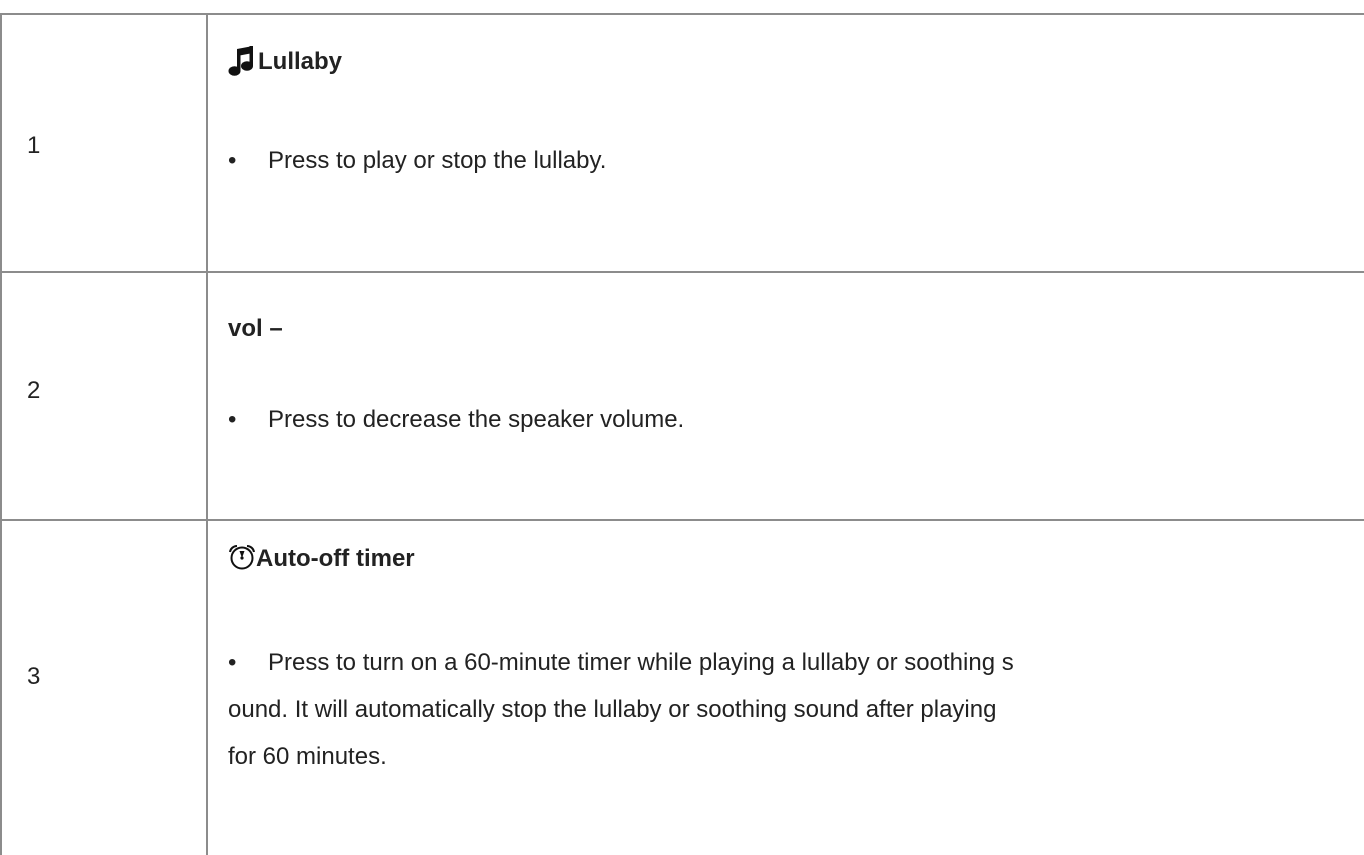  I want to click on alarm-clock-icon, so click(242, 557).